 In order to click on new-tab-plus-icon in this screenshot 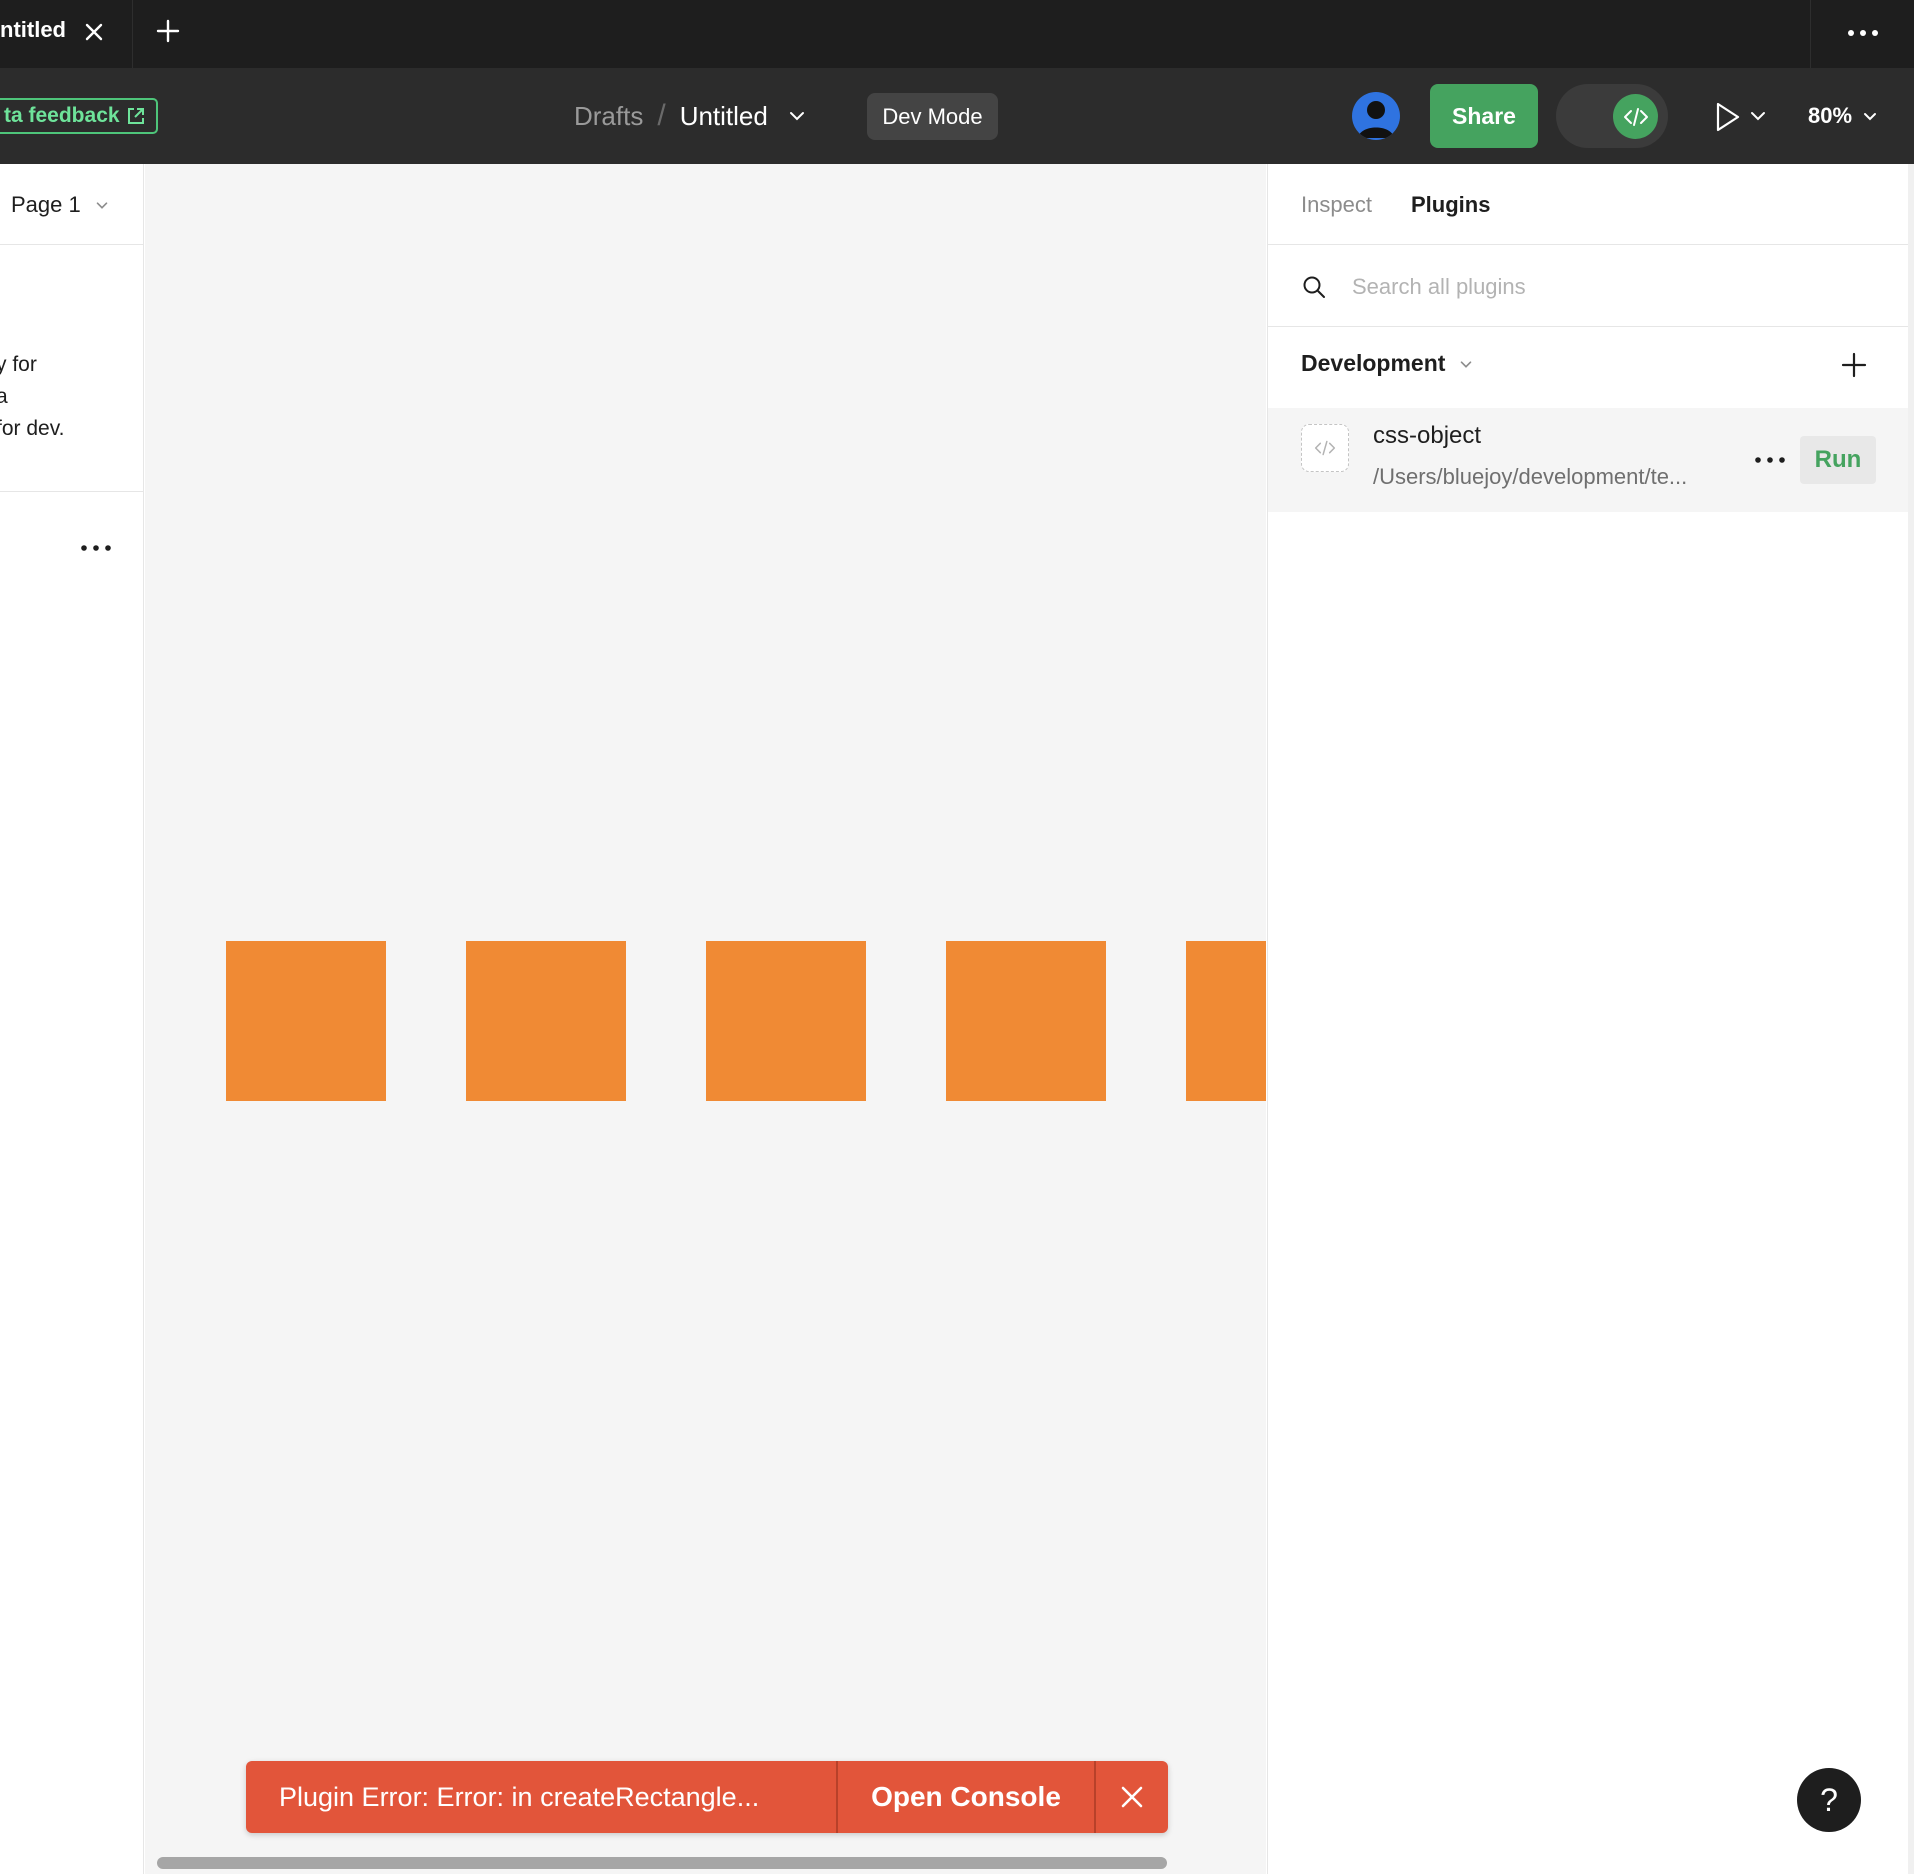, I will do `click(168, 31)`.